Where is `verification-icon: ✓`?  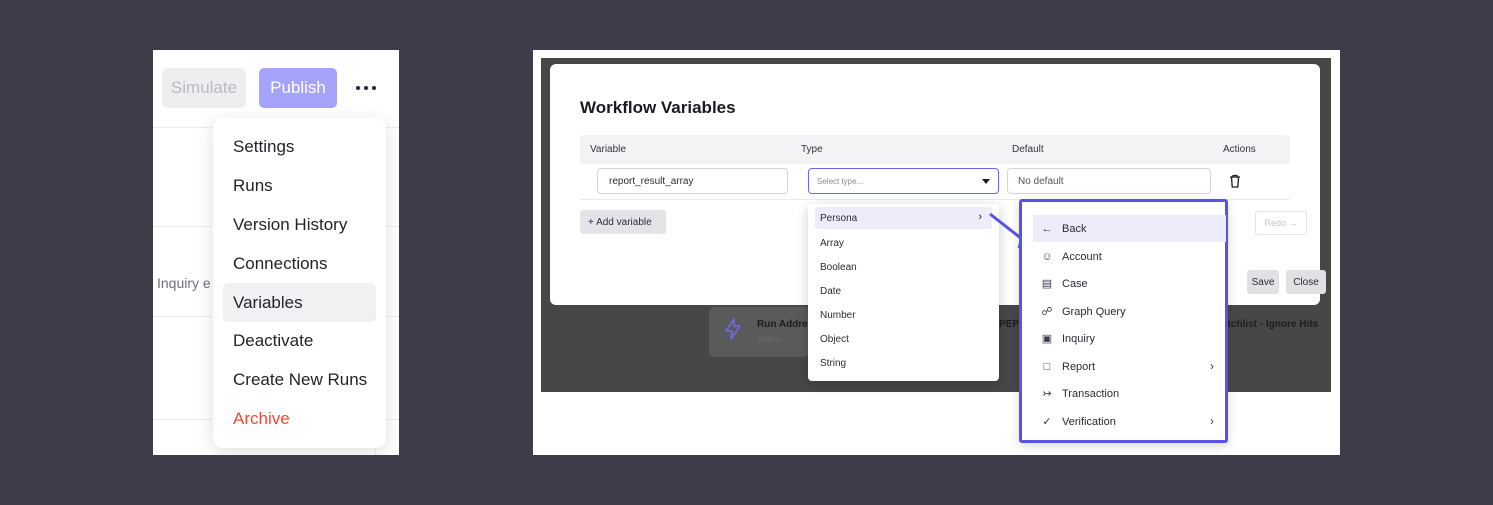
verification-icon: ✓ is located at coordinates (1047, 422).